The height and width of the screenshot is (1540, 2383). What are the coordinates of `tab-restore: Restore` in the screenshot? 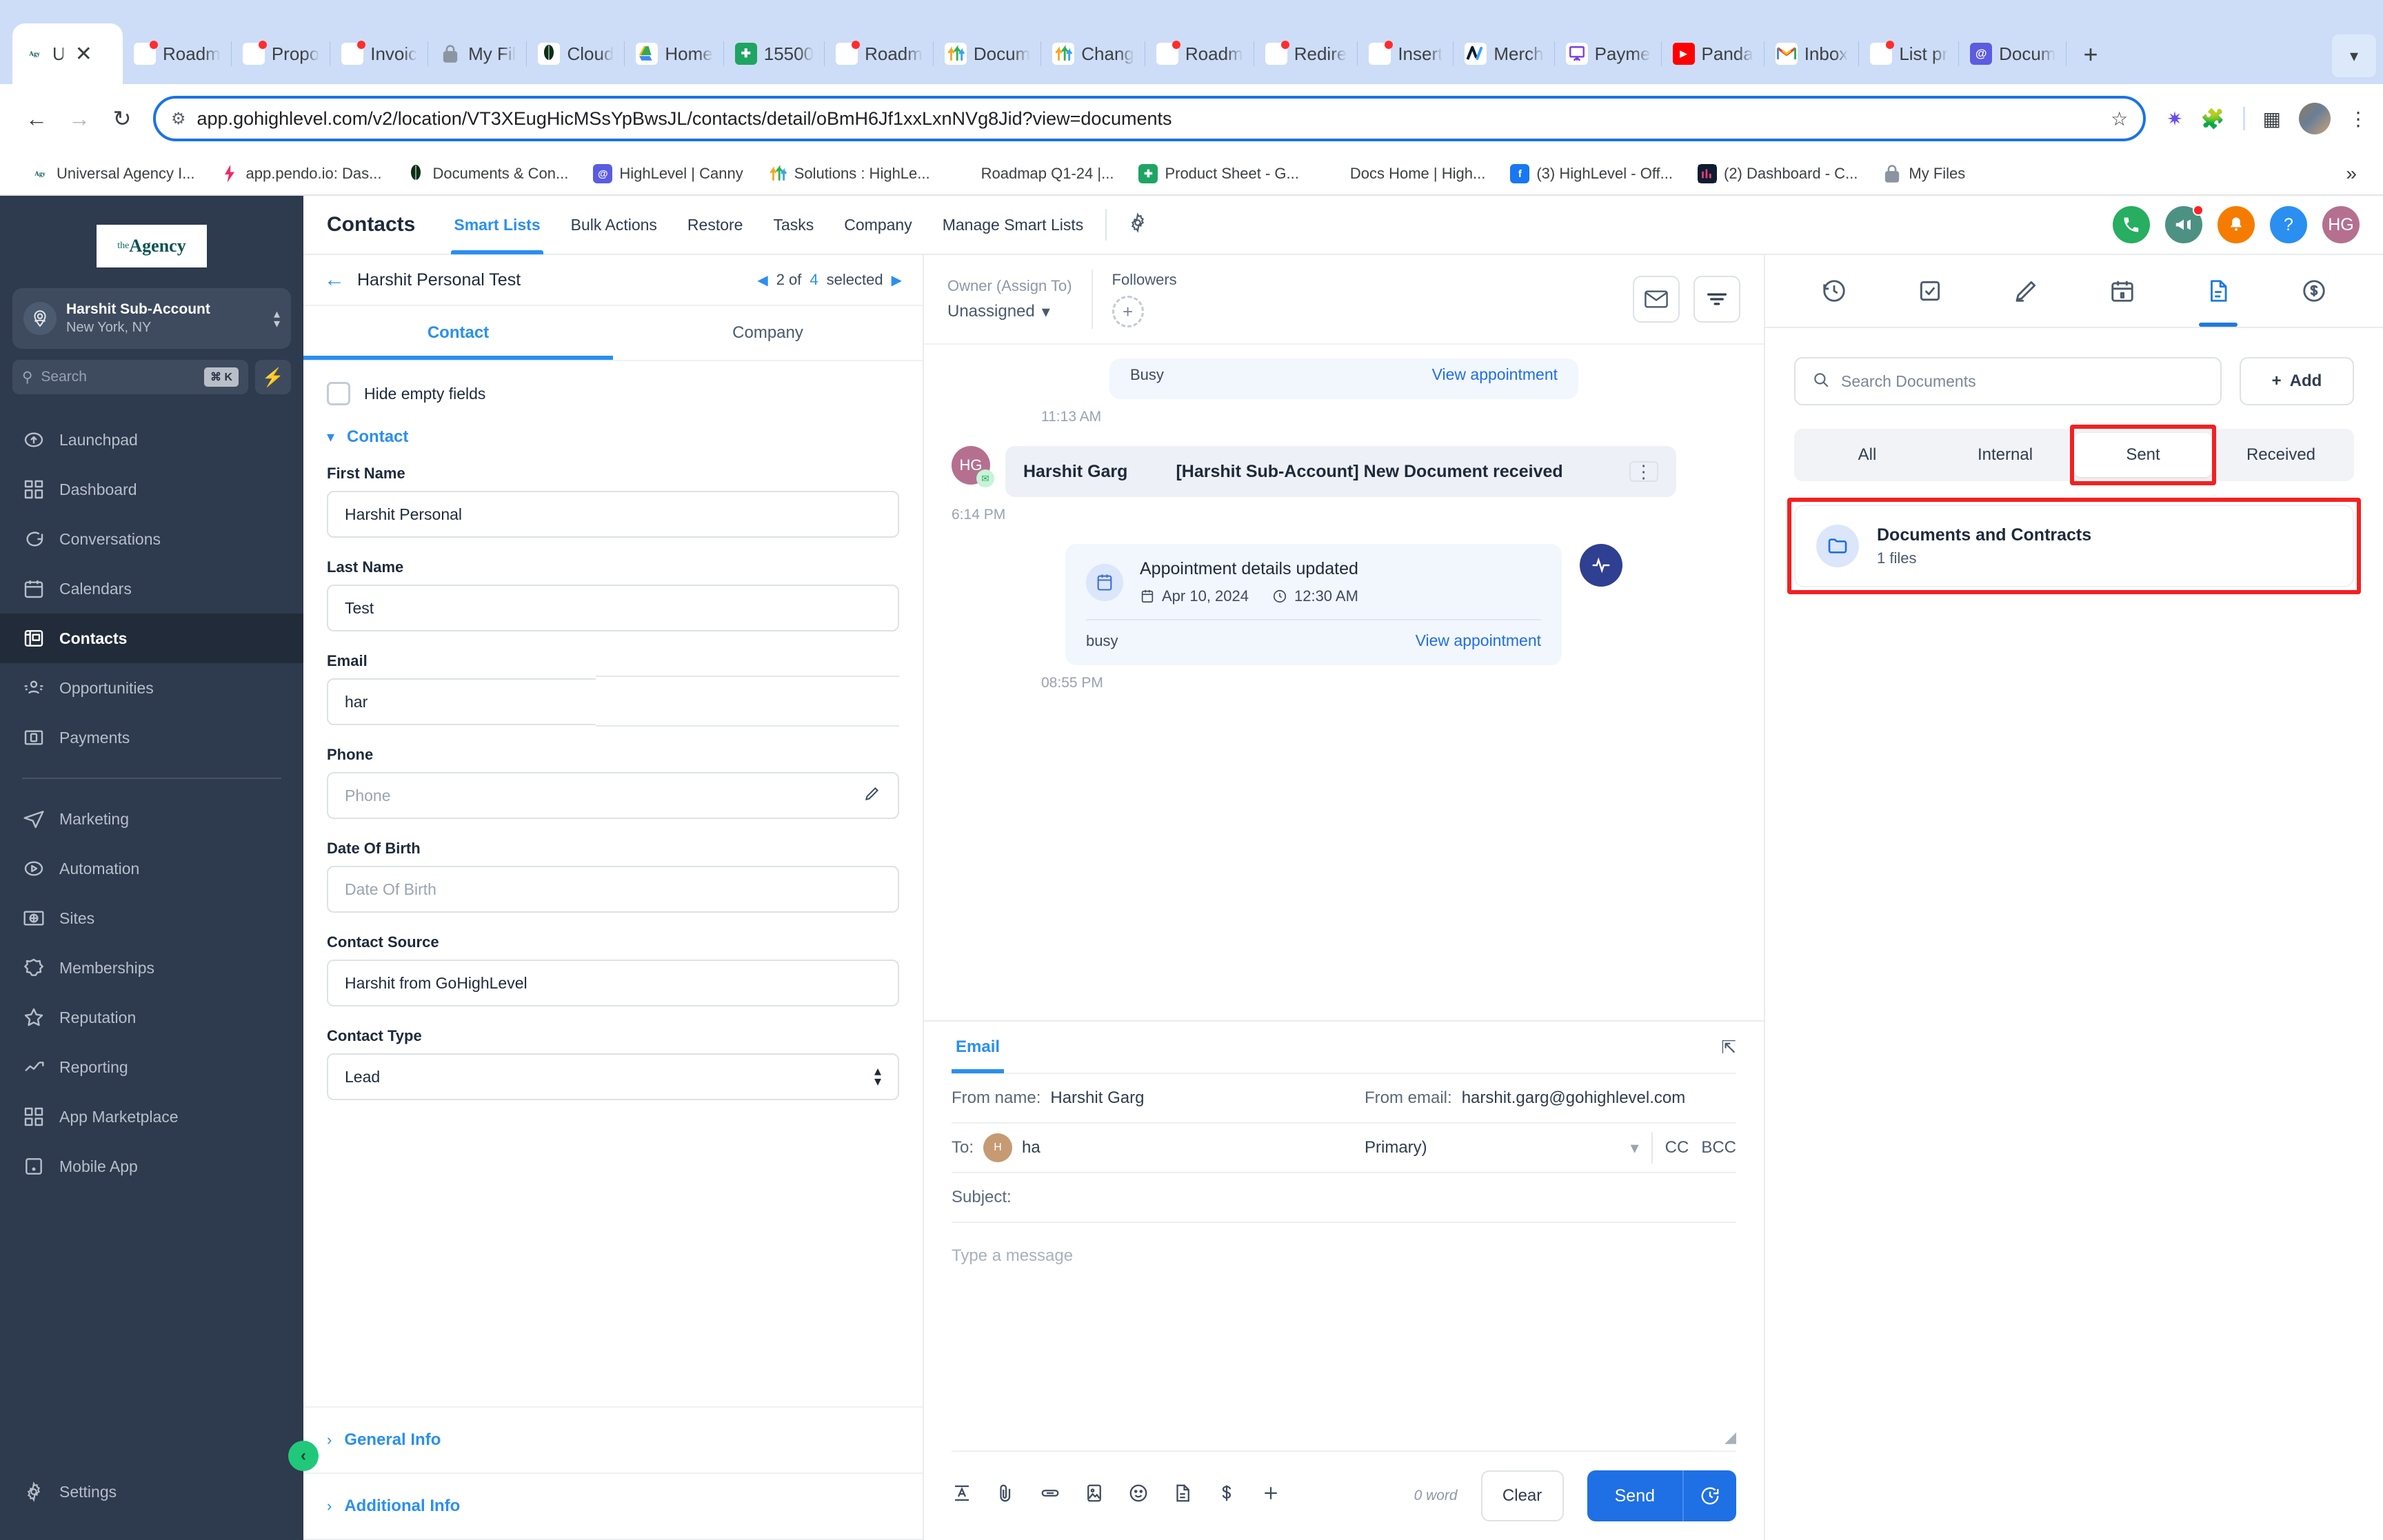 It's located at (715, 225).